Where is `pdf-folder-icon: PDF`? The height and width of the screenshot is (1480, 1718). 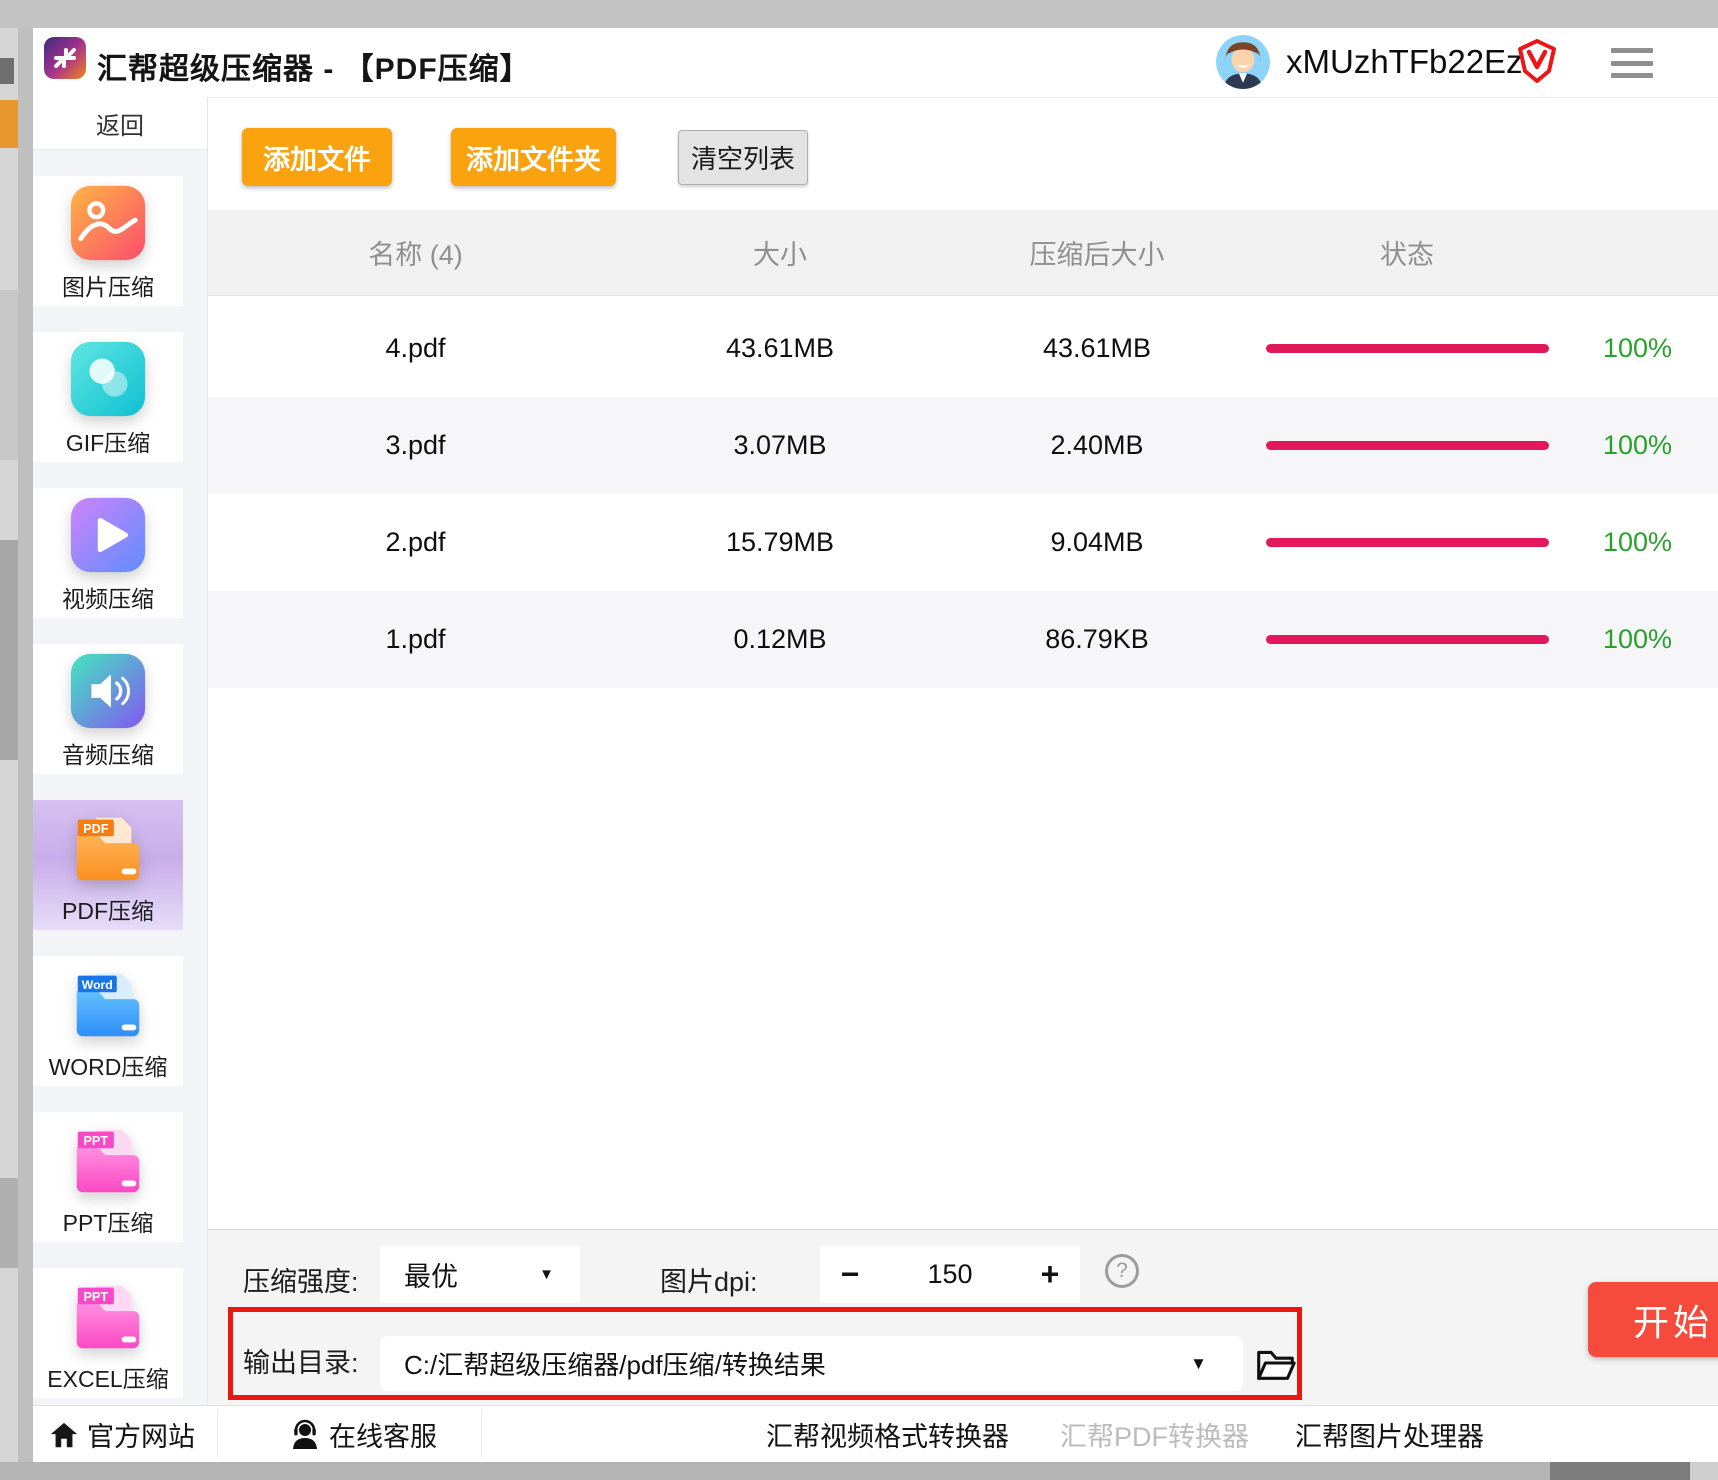 pdf-folder-icon: PDF is located at coordinates (108, 849).